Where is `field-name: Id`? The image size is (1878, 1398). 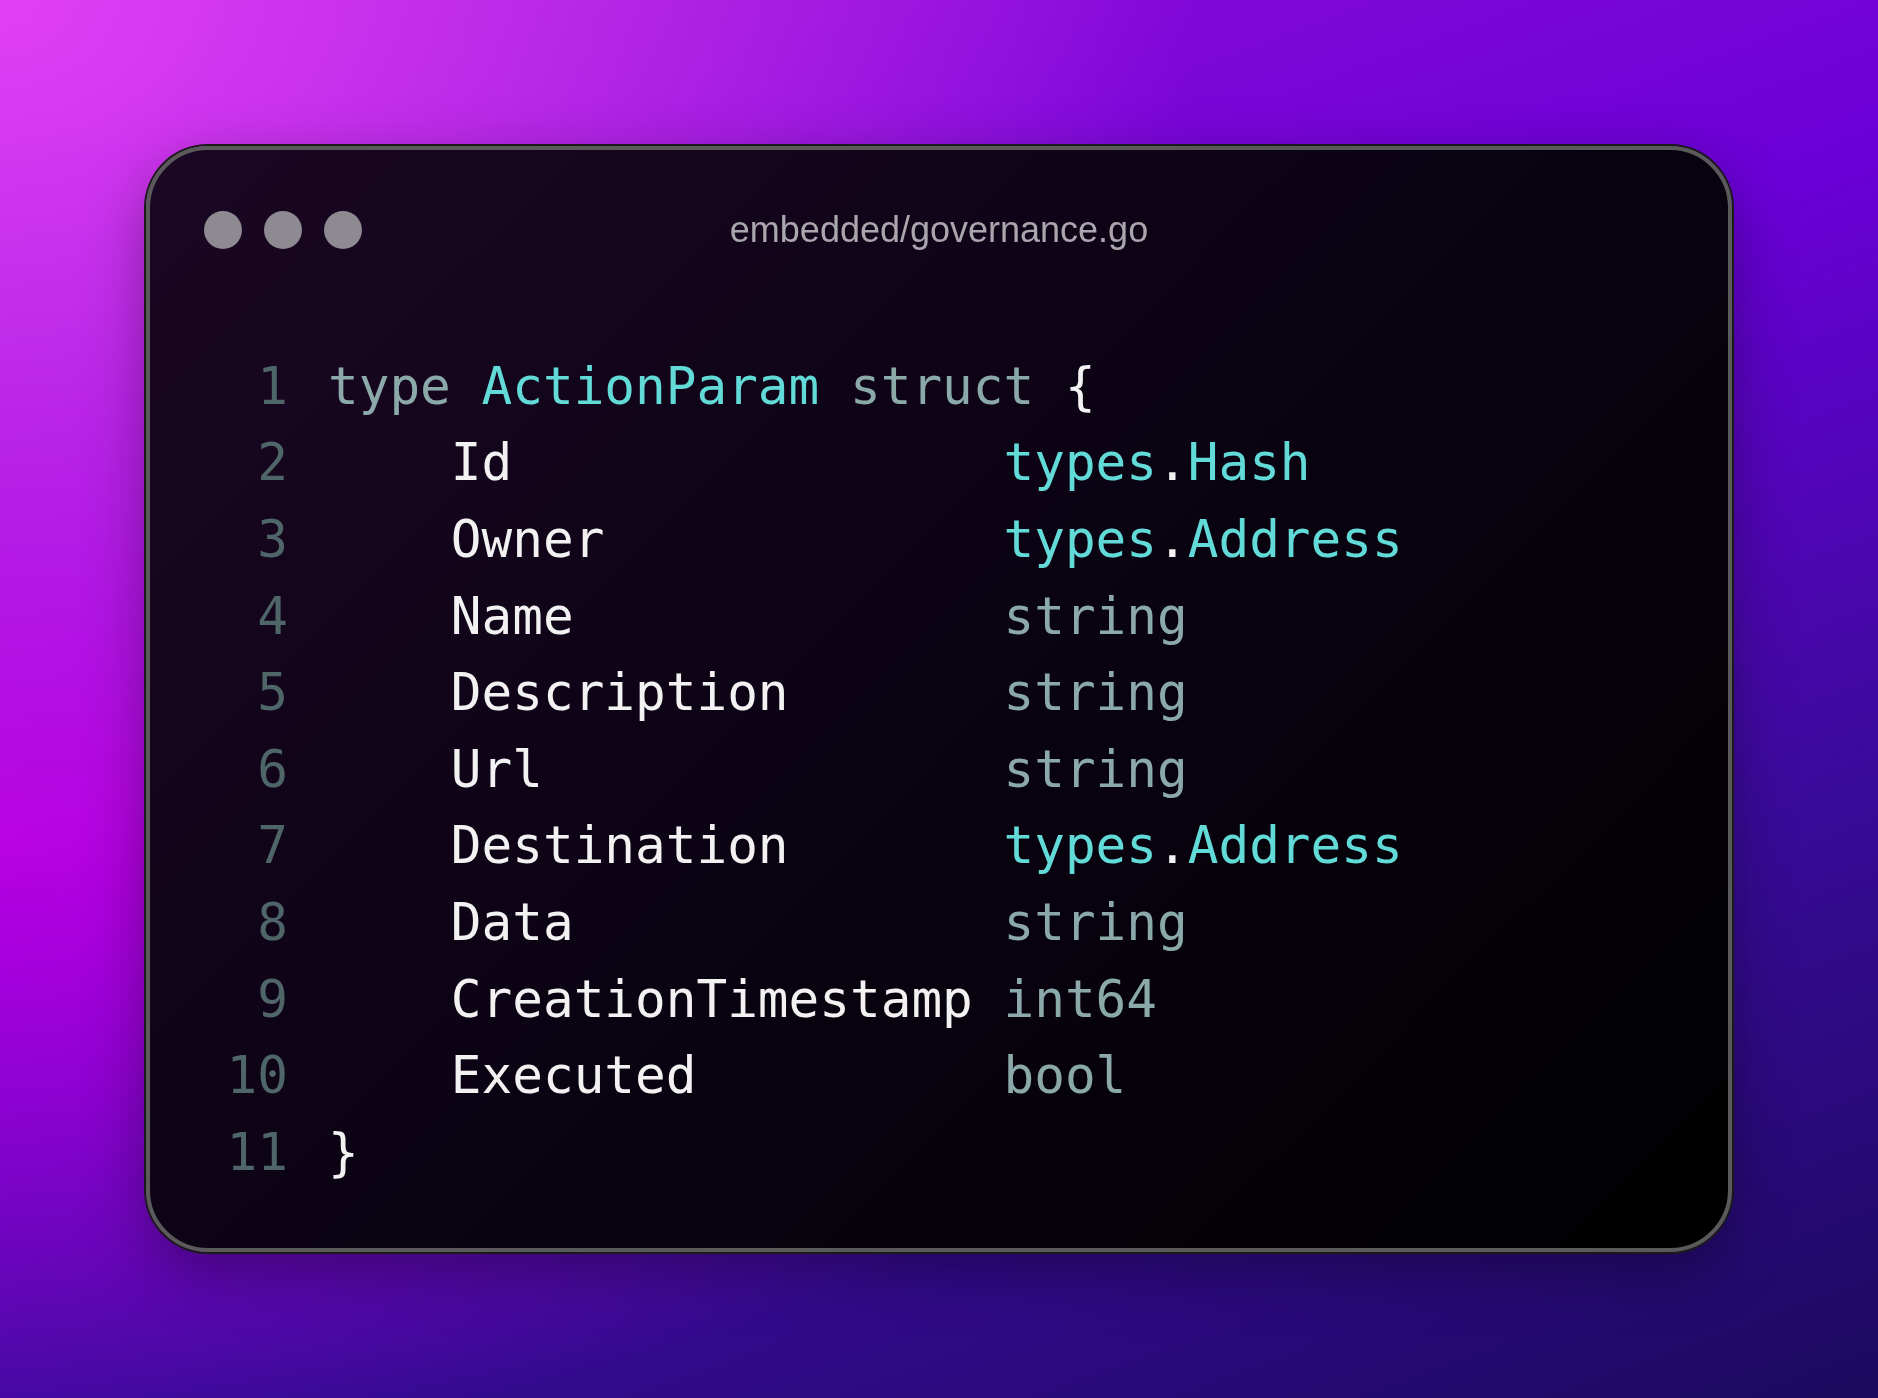 field-name: Id is located at coordinates (482, 463).